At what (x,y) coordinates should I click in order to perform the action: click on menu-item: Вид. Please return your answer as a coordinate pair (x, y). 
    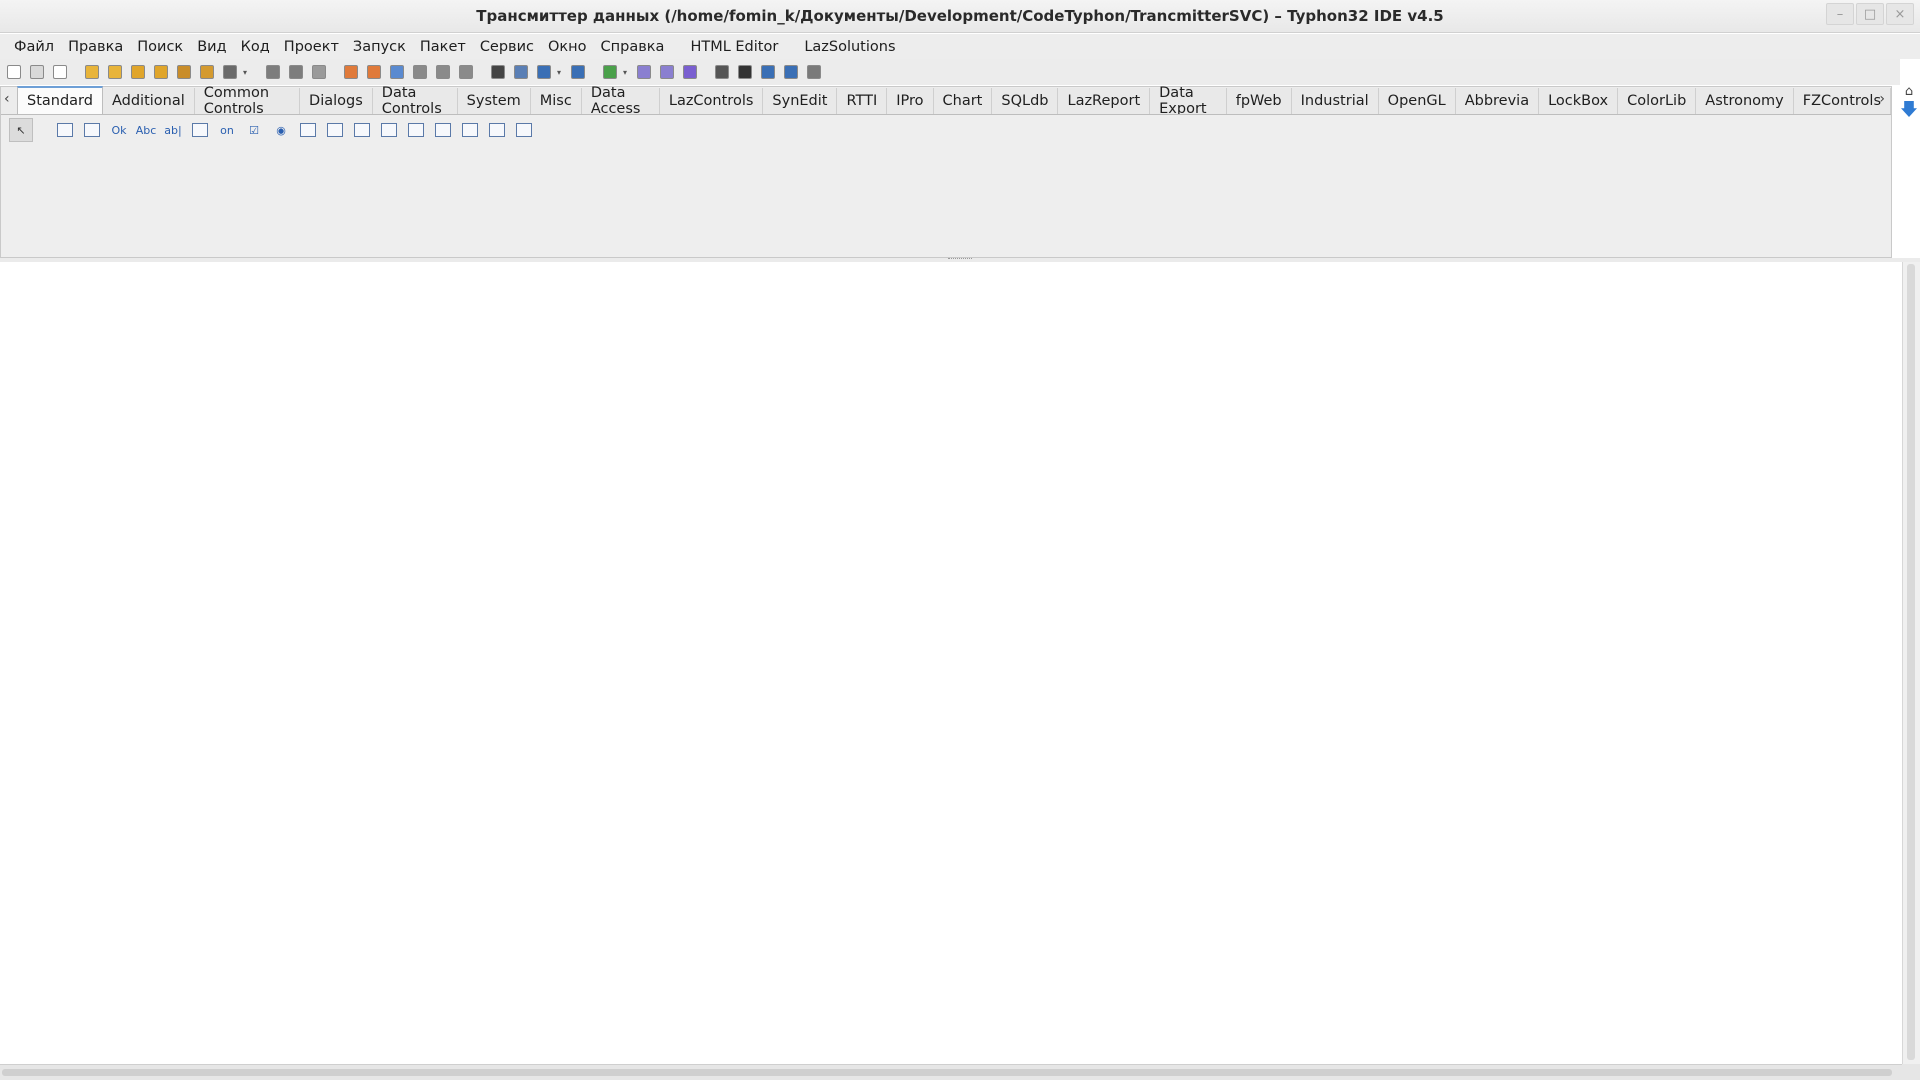
    Looking at the image, I should click on (211, 46).